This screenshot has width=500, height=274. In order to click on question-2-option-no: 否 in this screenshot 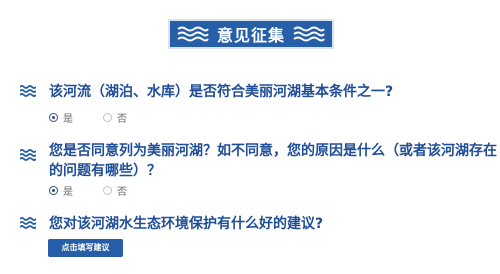, I will do `click(115, 190)`.